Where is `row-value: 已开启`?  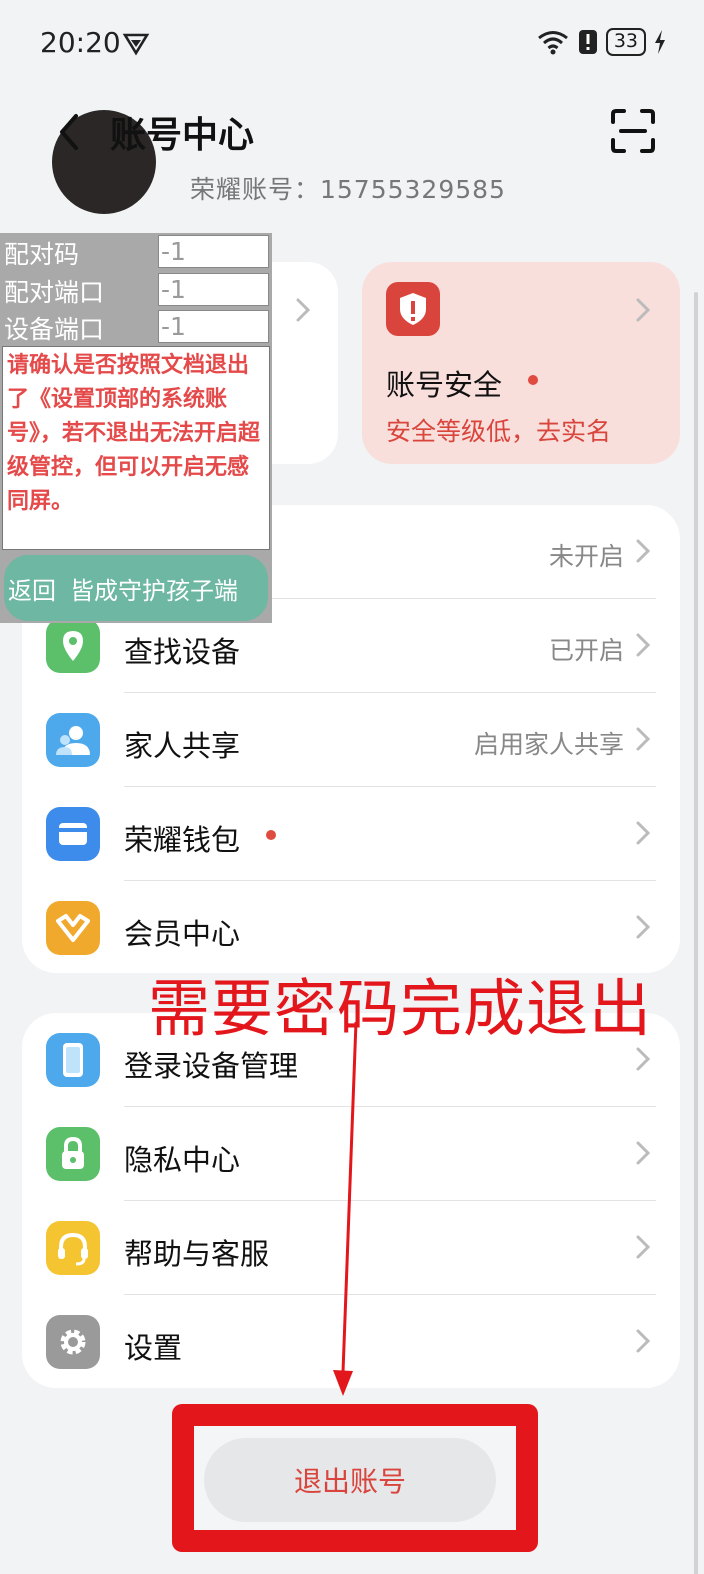
row-value: 已开启 is located at coordinates (586, 650).